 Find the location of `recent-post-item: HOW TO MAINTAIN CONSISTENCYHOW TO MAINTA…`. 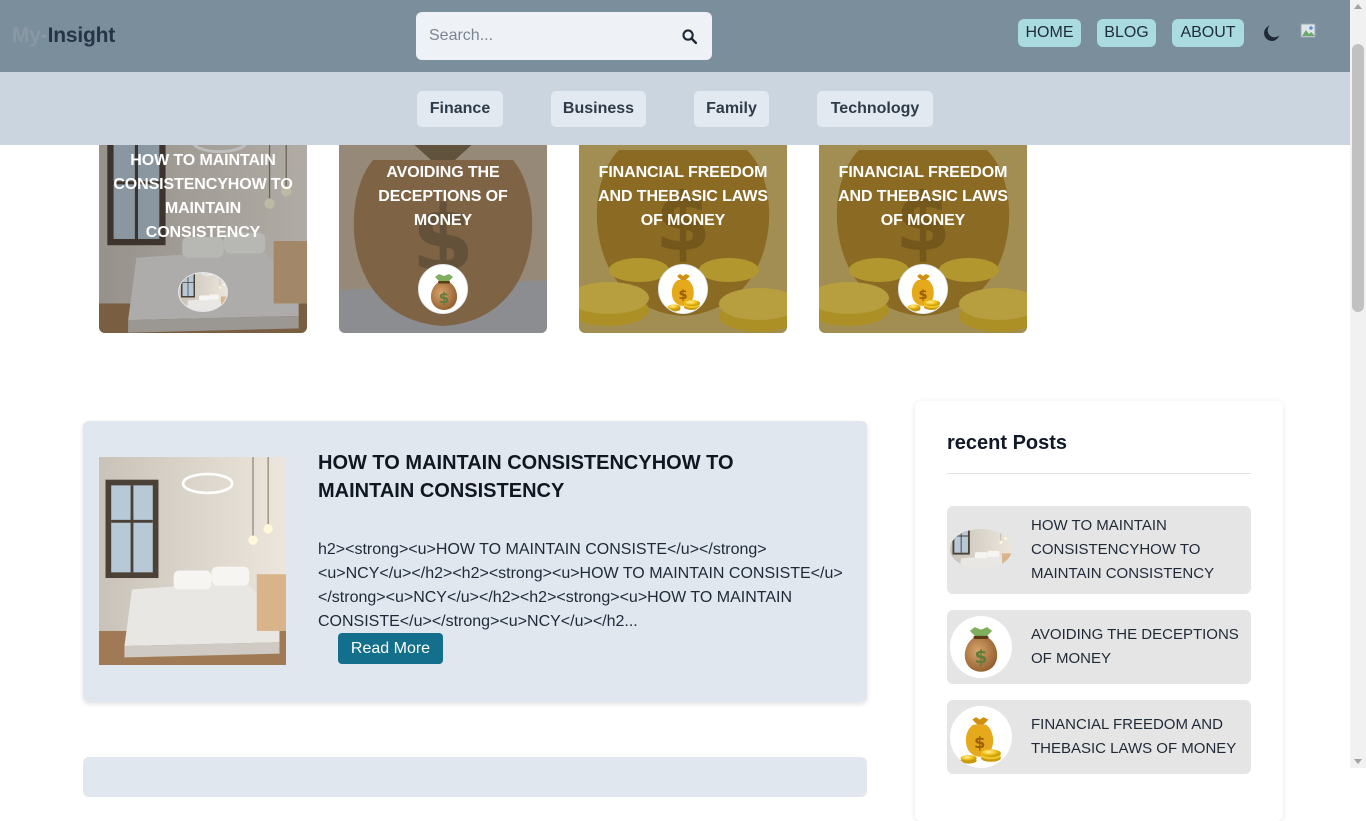

recent-post-item: HOW TO MAINTAIN CONSISTENCYHOW TO MAINTA… is located at coordinates (1099, 550).